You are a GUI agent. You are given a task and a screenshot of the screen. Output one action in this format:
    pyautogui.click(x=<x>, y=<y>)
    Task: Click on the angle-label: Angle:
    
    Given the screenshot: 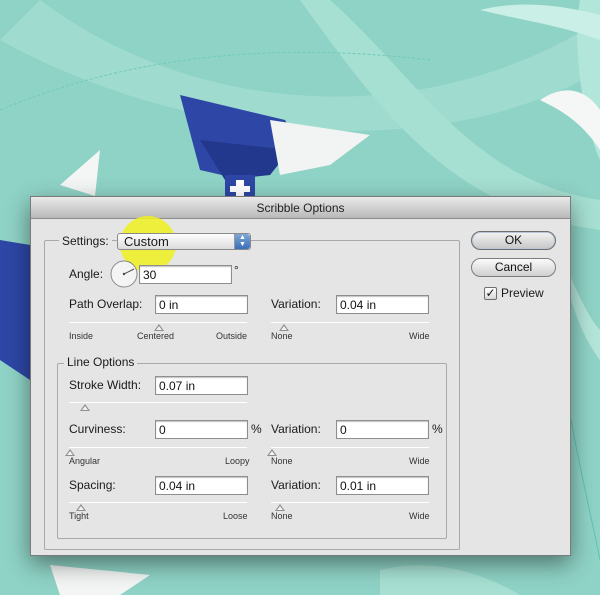 What is the action you would take?
    pyautogui.click(x=86, y=274)
    